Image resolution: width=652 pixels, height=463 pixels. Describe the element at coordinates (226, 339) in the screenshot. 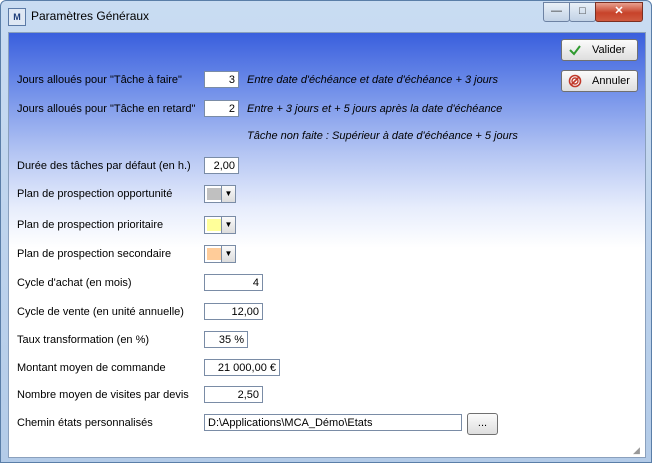

I see `taux-input: 35 %` at that location.